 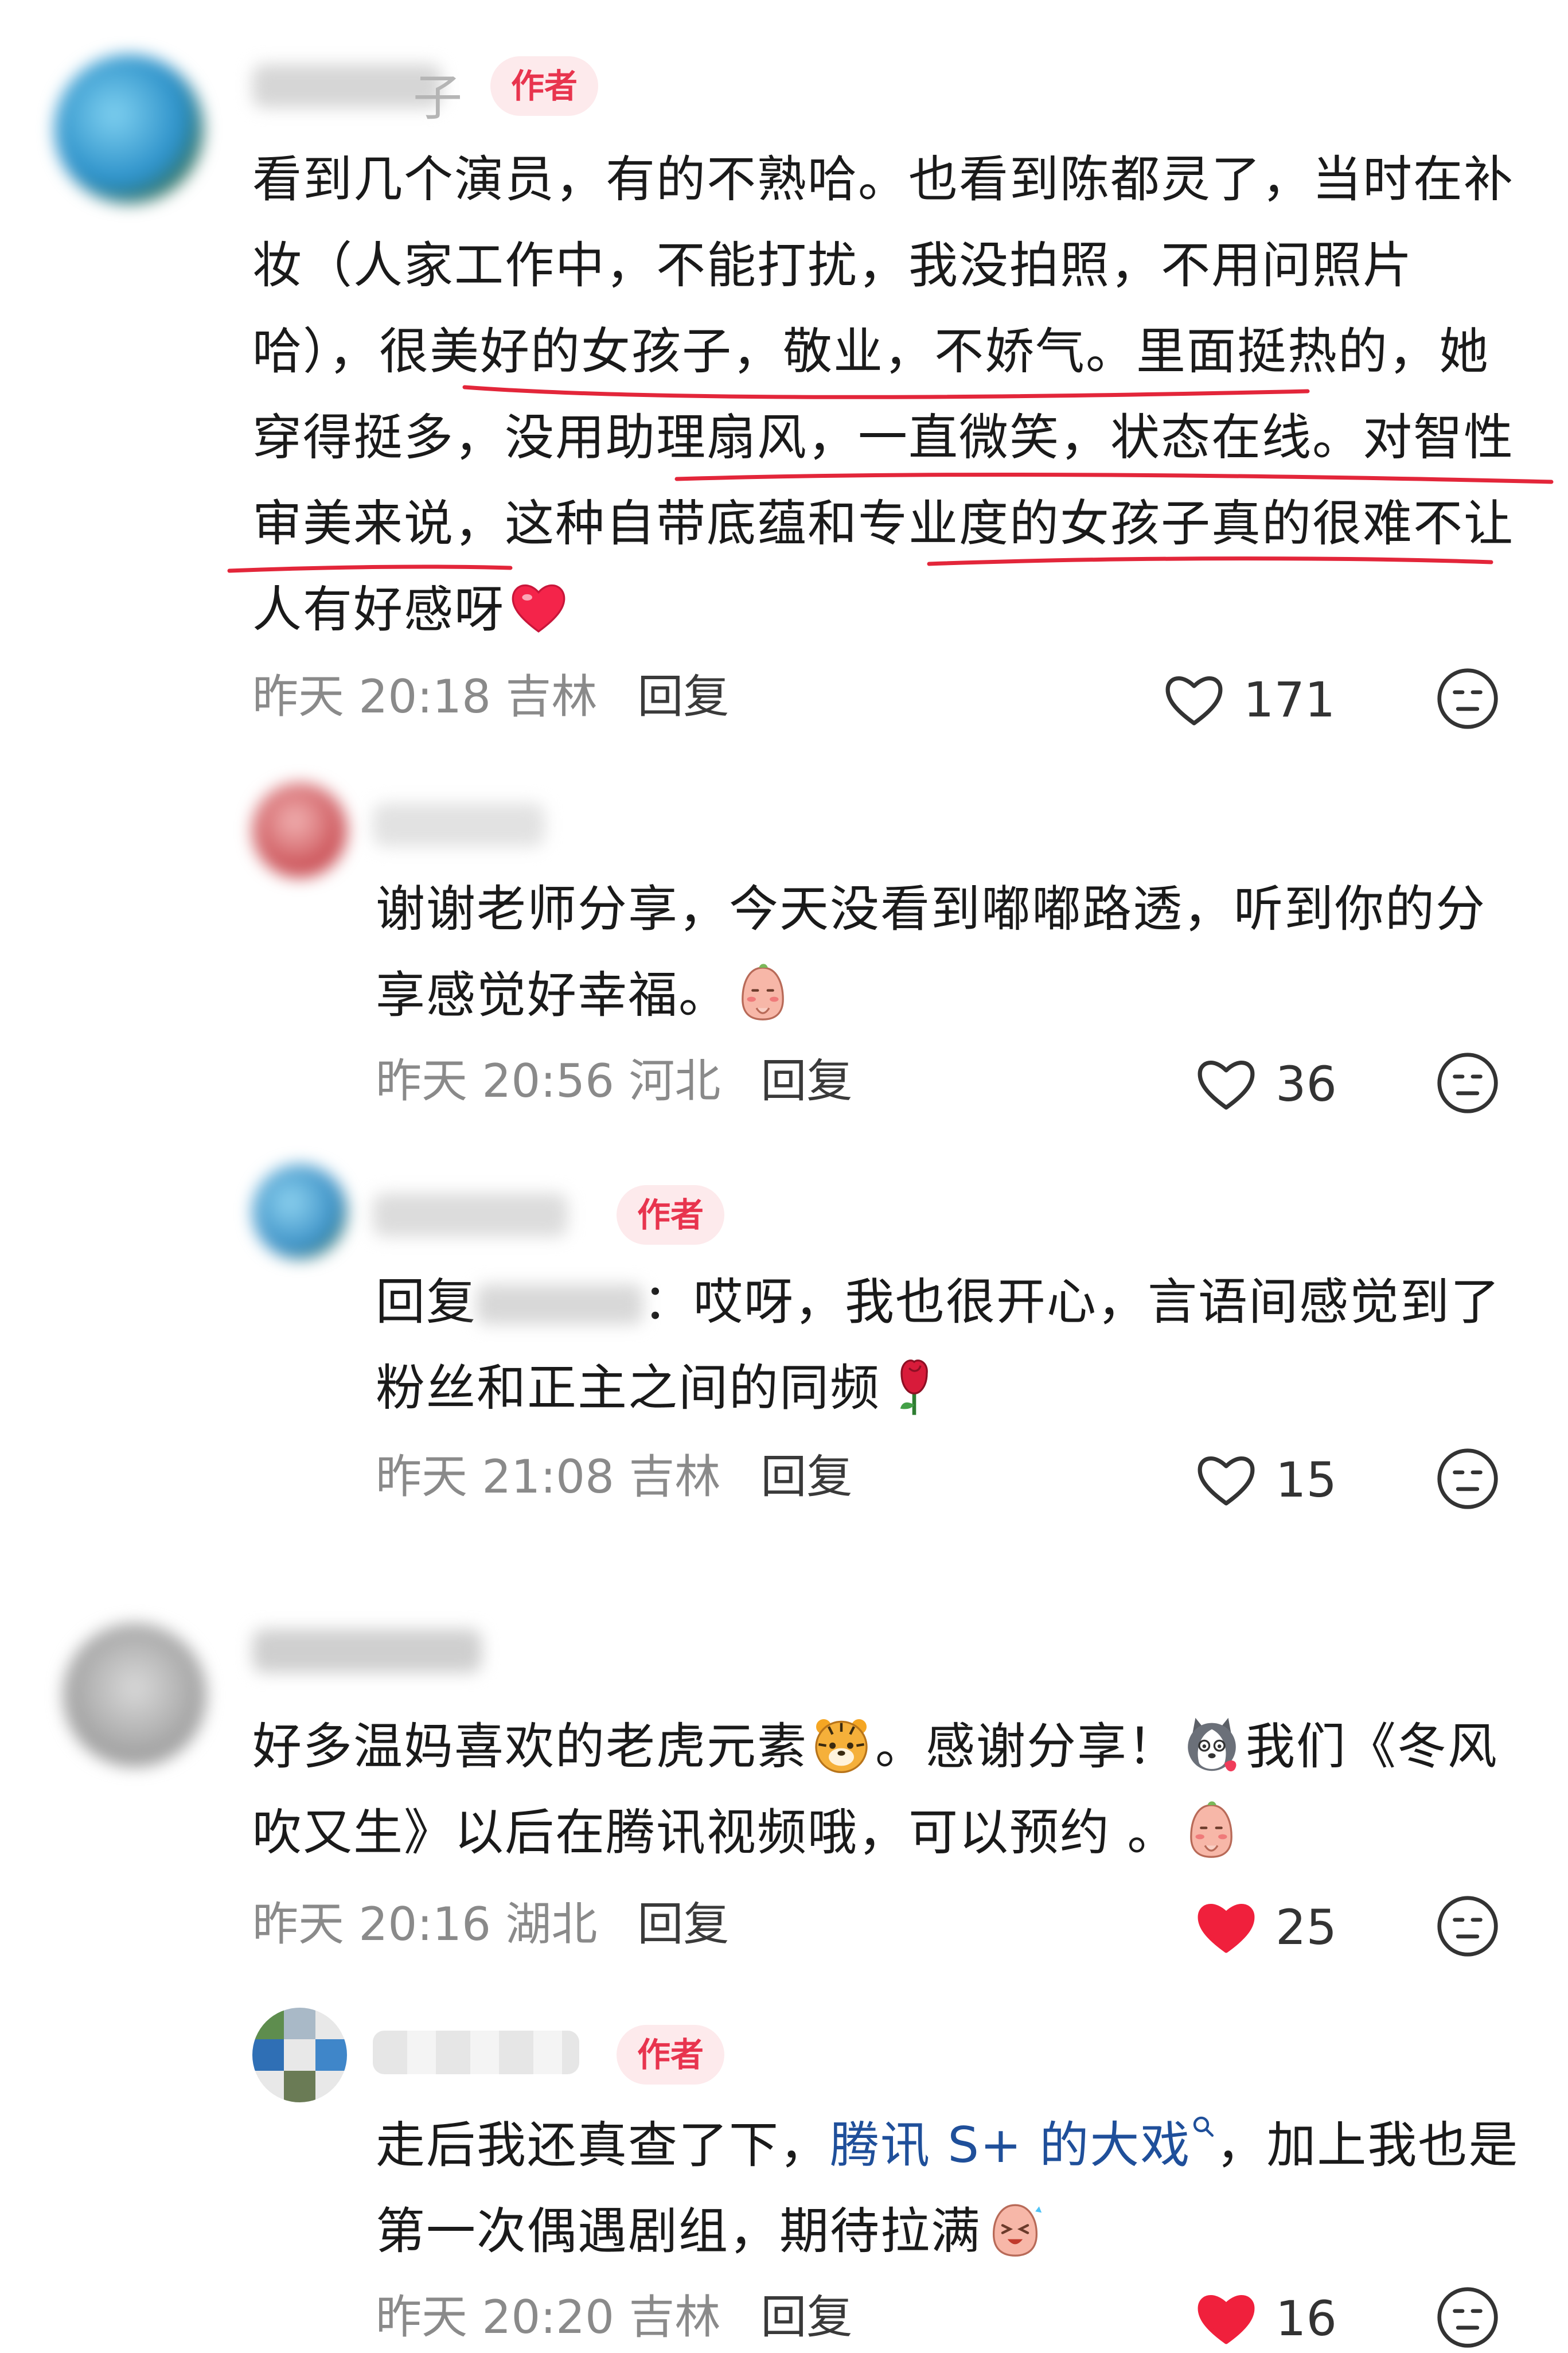 I want to click on like-button: 15, so click(x=1264, y=1480).